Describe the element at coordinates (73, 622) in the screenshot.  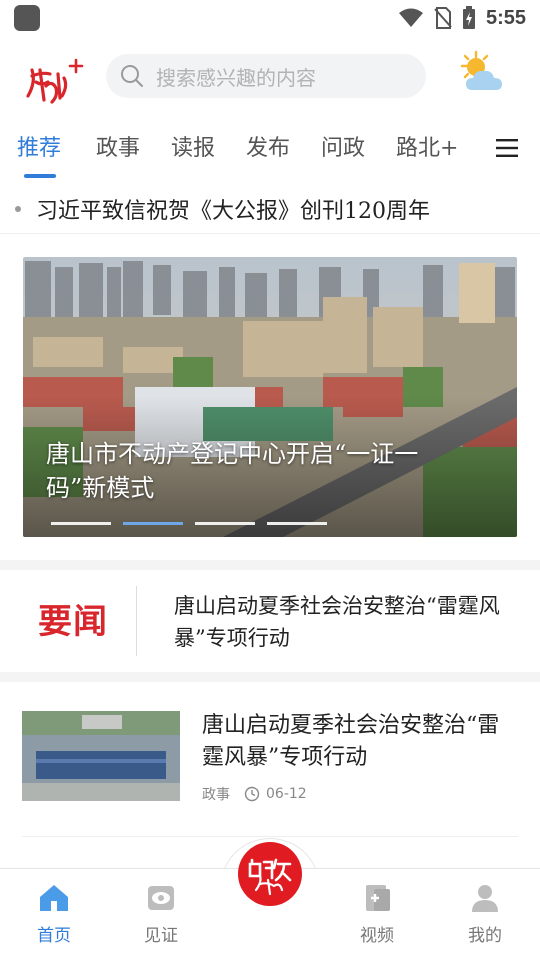
I see `headline-badge: 要闻` at that location.